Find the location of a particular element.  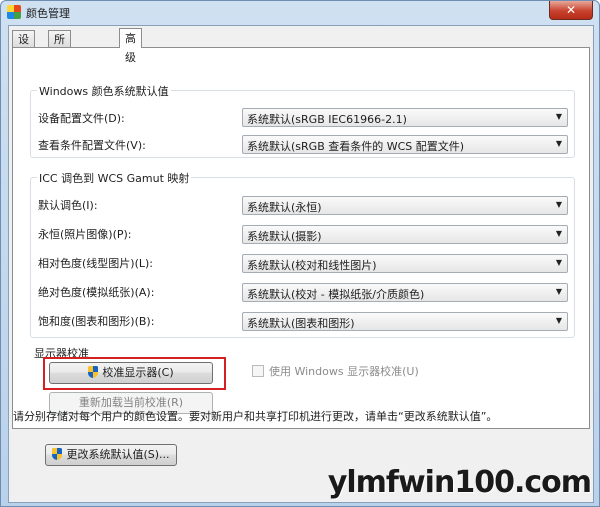

perceptual-value: 系统默认(摄影) is located at coordinates (284, 236).